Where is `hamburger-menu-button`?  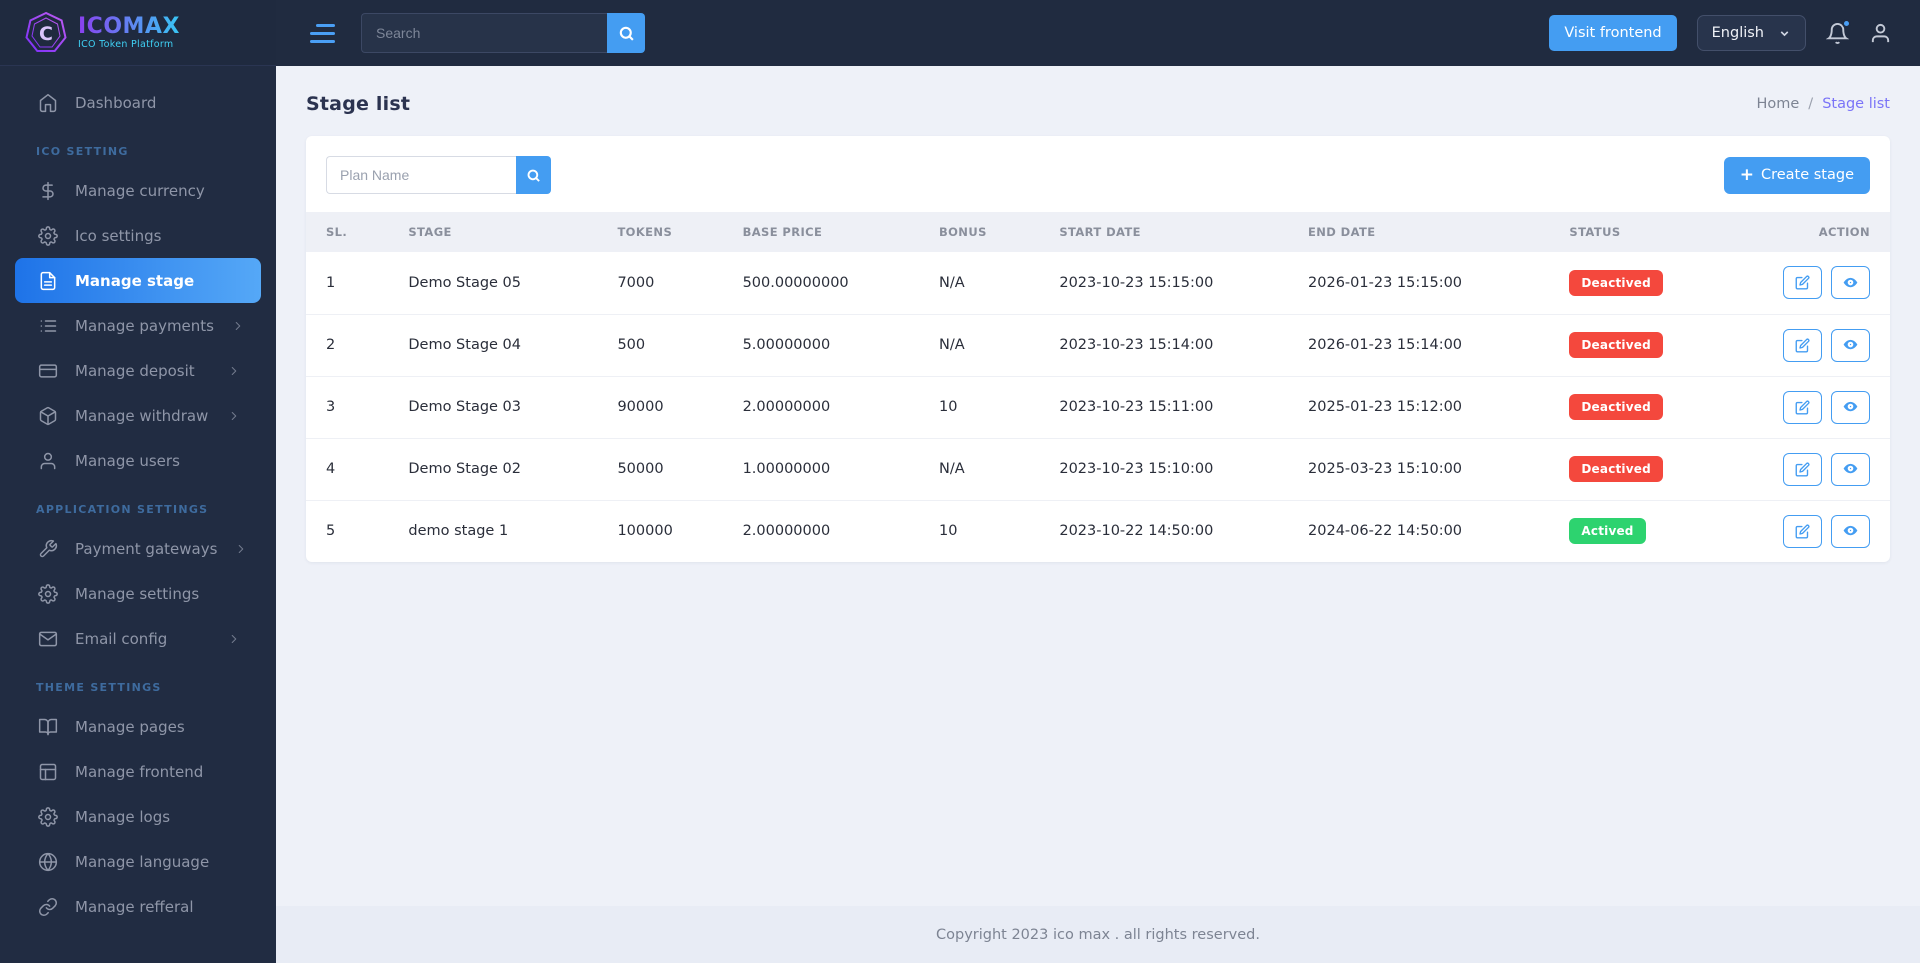 hamburger-menu-button is located at coordinates (322, 33).